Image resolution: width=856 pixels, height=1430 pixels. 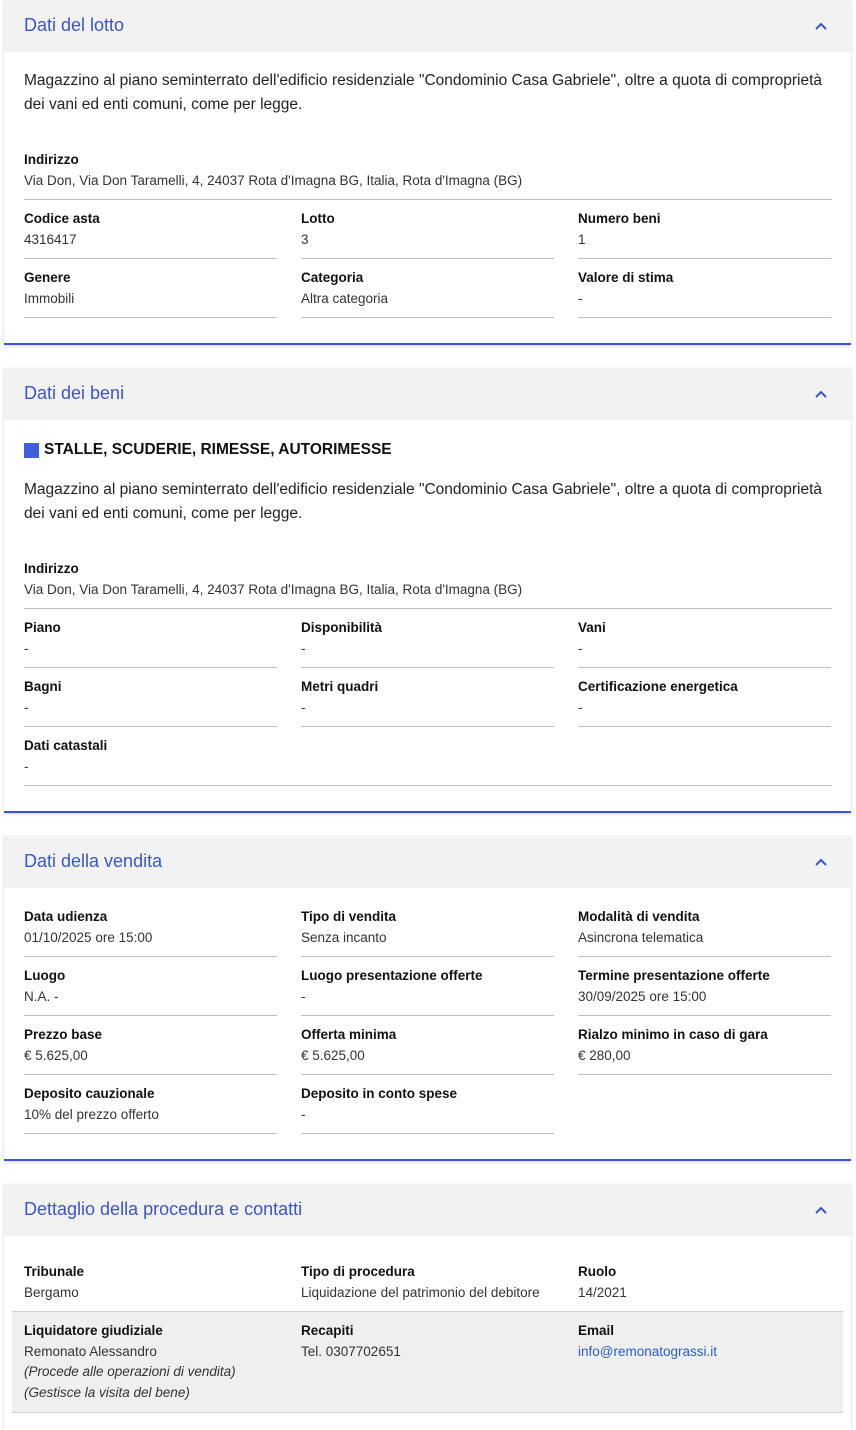 I want to click on field-piano: Piano -, so click(x=150, y=638).